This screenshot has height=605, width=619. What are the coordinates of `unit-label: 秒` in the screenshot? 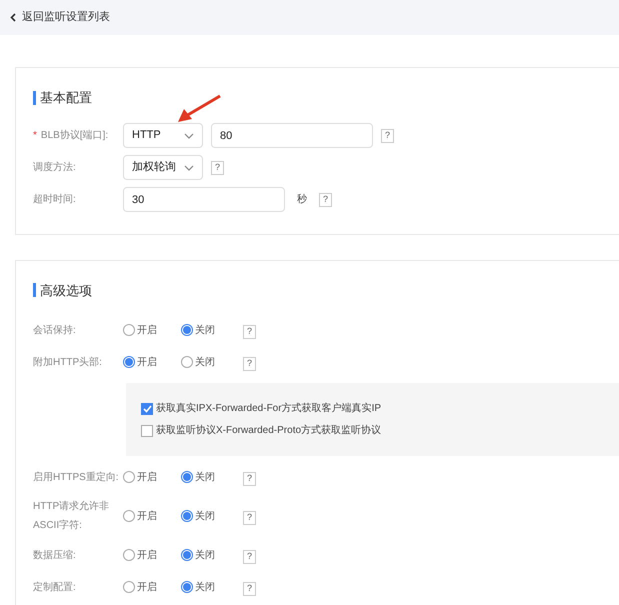 It's located at (302, 199).